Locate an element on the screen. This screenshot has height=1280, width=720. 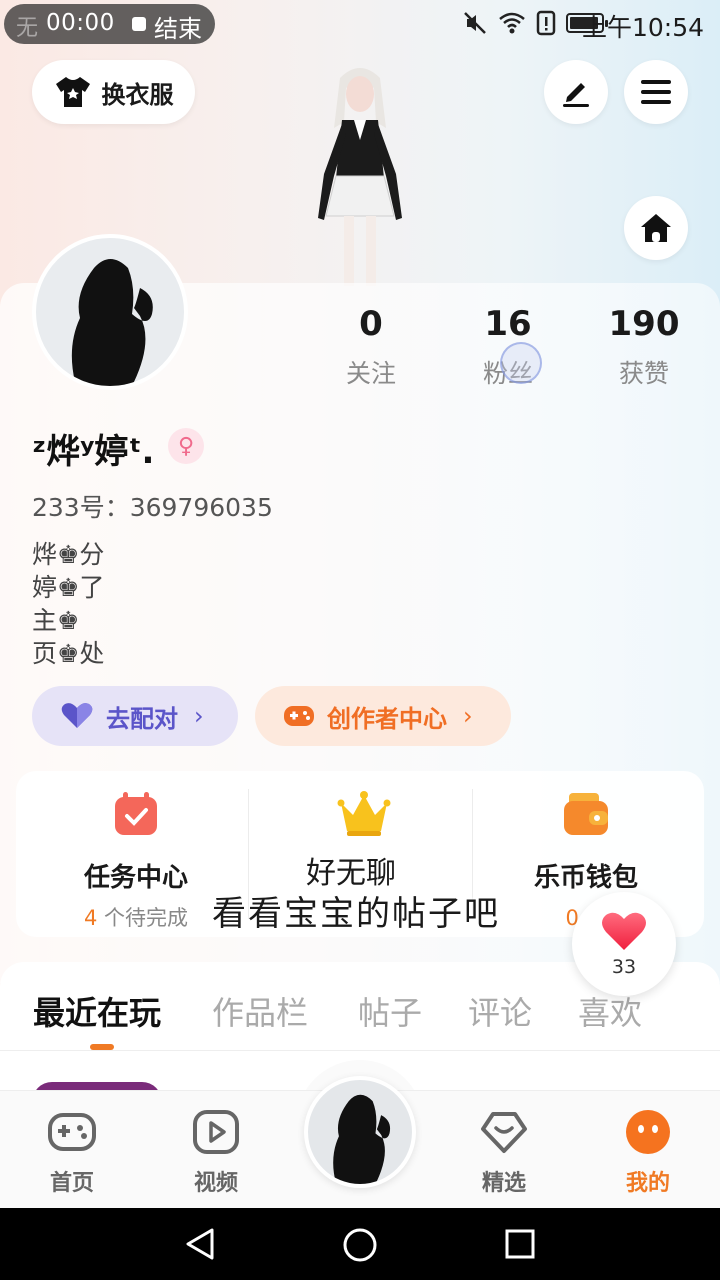
calendar-check-icon is located at coordinates (136, 814).